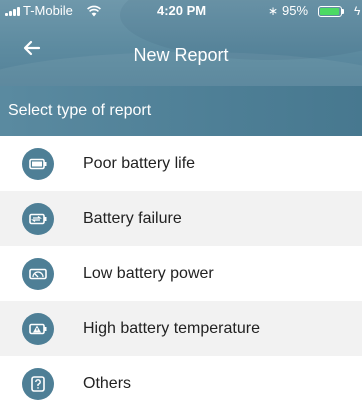  What do you see at coordinates (181, 111) in the screenshot?
I see `section-header: Select type of report` at bounding box center [181, 111].